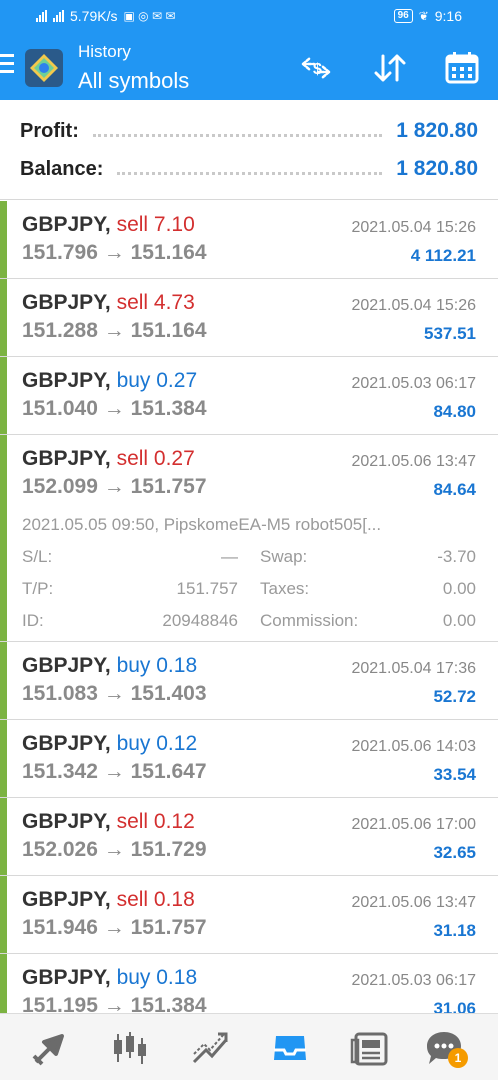 This screenshot has height=1080, width=498. I want to click on trade-side: sell 0.12, so click(155, 821).